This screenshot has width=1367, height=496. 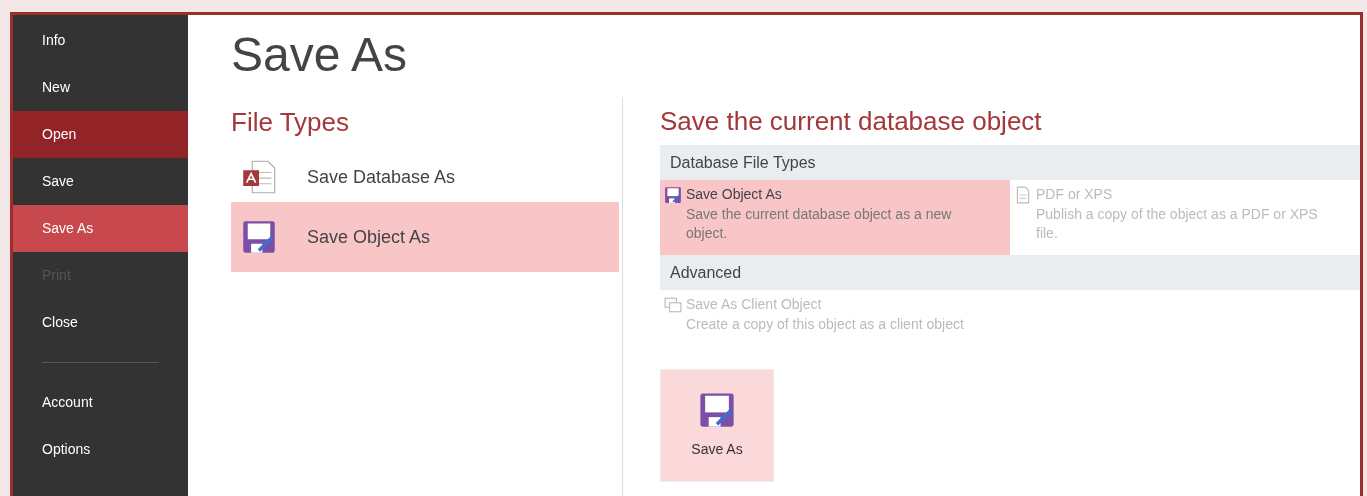 What do you see at coordinates (1177, 224) in the screenshot?
I see `option-description: Publish a copy of the object as a PDF or XPS file.` at bounding box center [1177, 224].